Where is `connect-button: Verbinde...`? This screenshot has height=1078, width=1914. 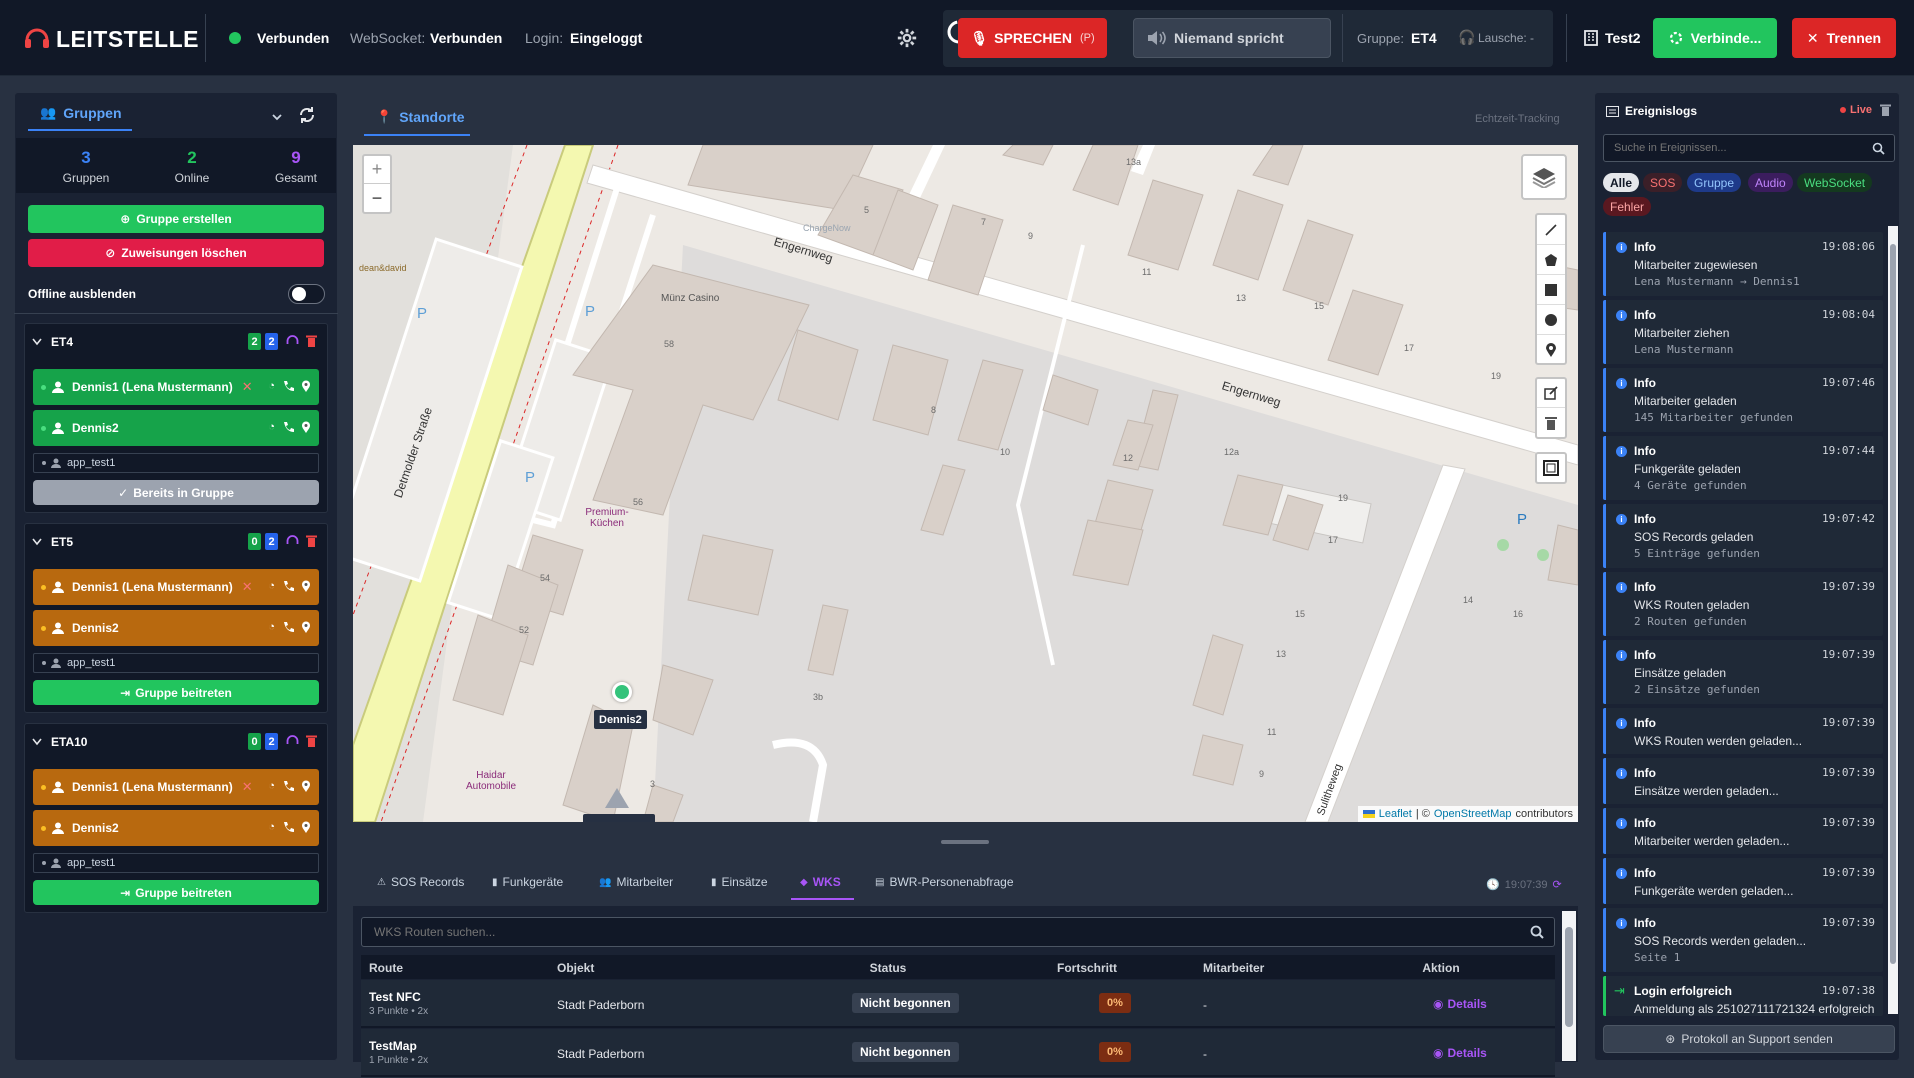 connect-button: Verbinde... is located at coordinates (1715, 38).